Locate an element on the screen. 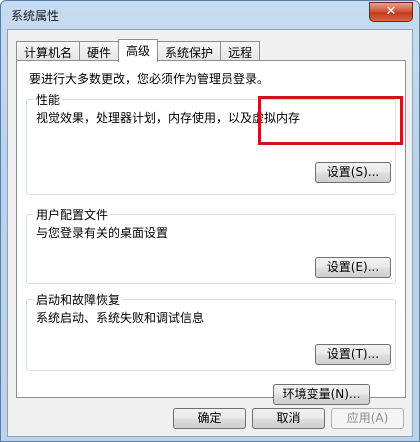 This screenshot has height=442, width=420. ok-button: 确定 is located at coordinates (209, 418).